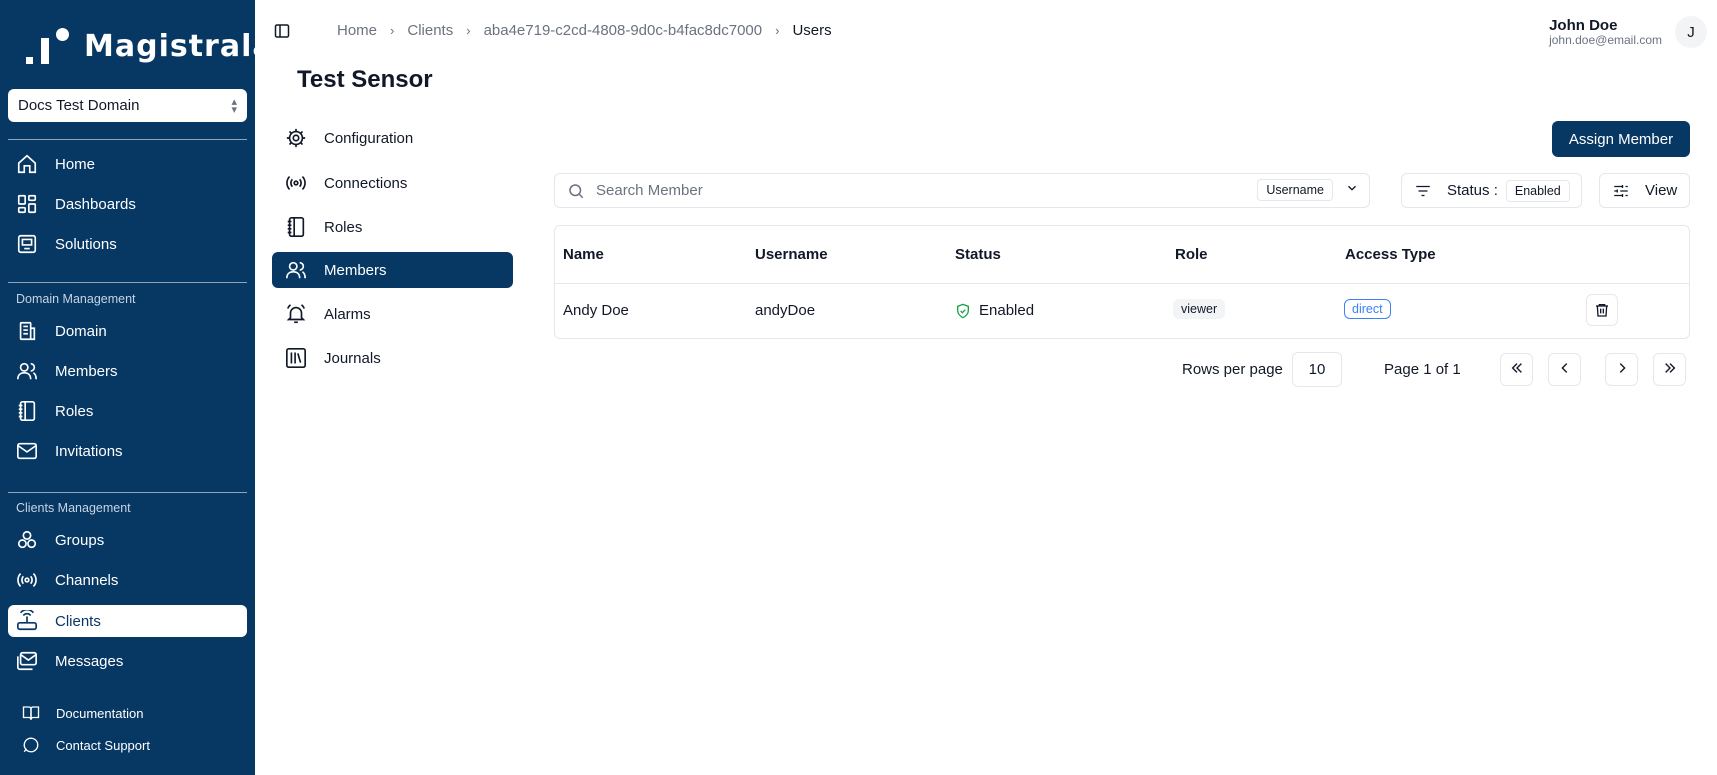  I want to click on sidebar-item-roles: Roles, so click(127, 411).